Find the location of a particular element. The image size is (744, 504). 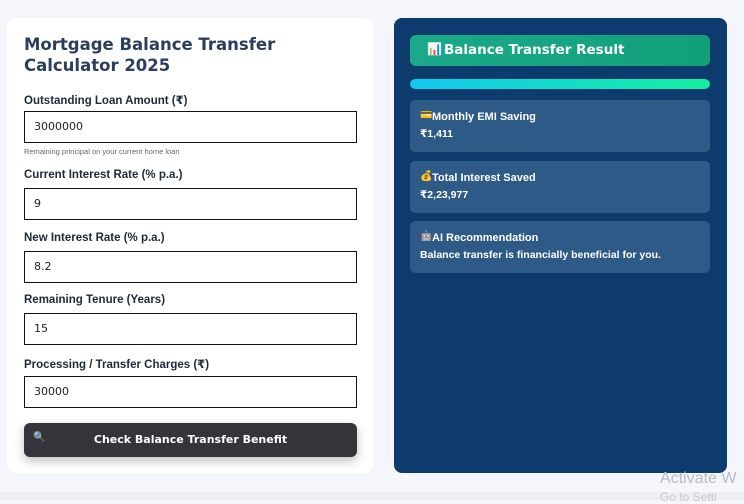

emi-saving-title: Monthly EMI Saving is located at coordinates (484, 117).